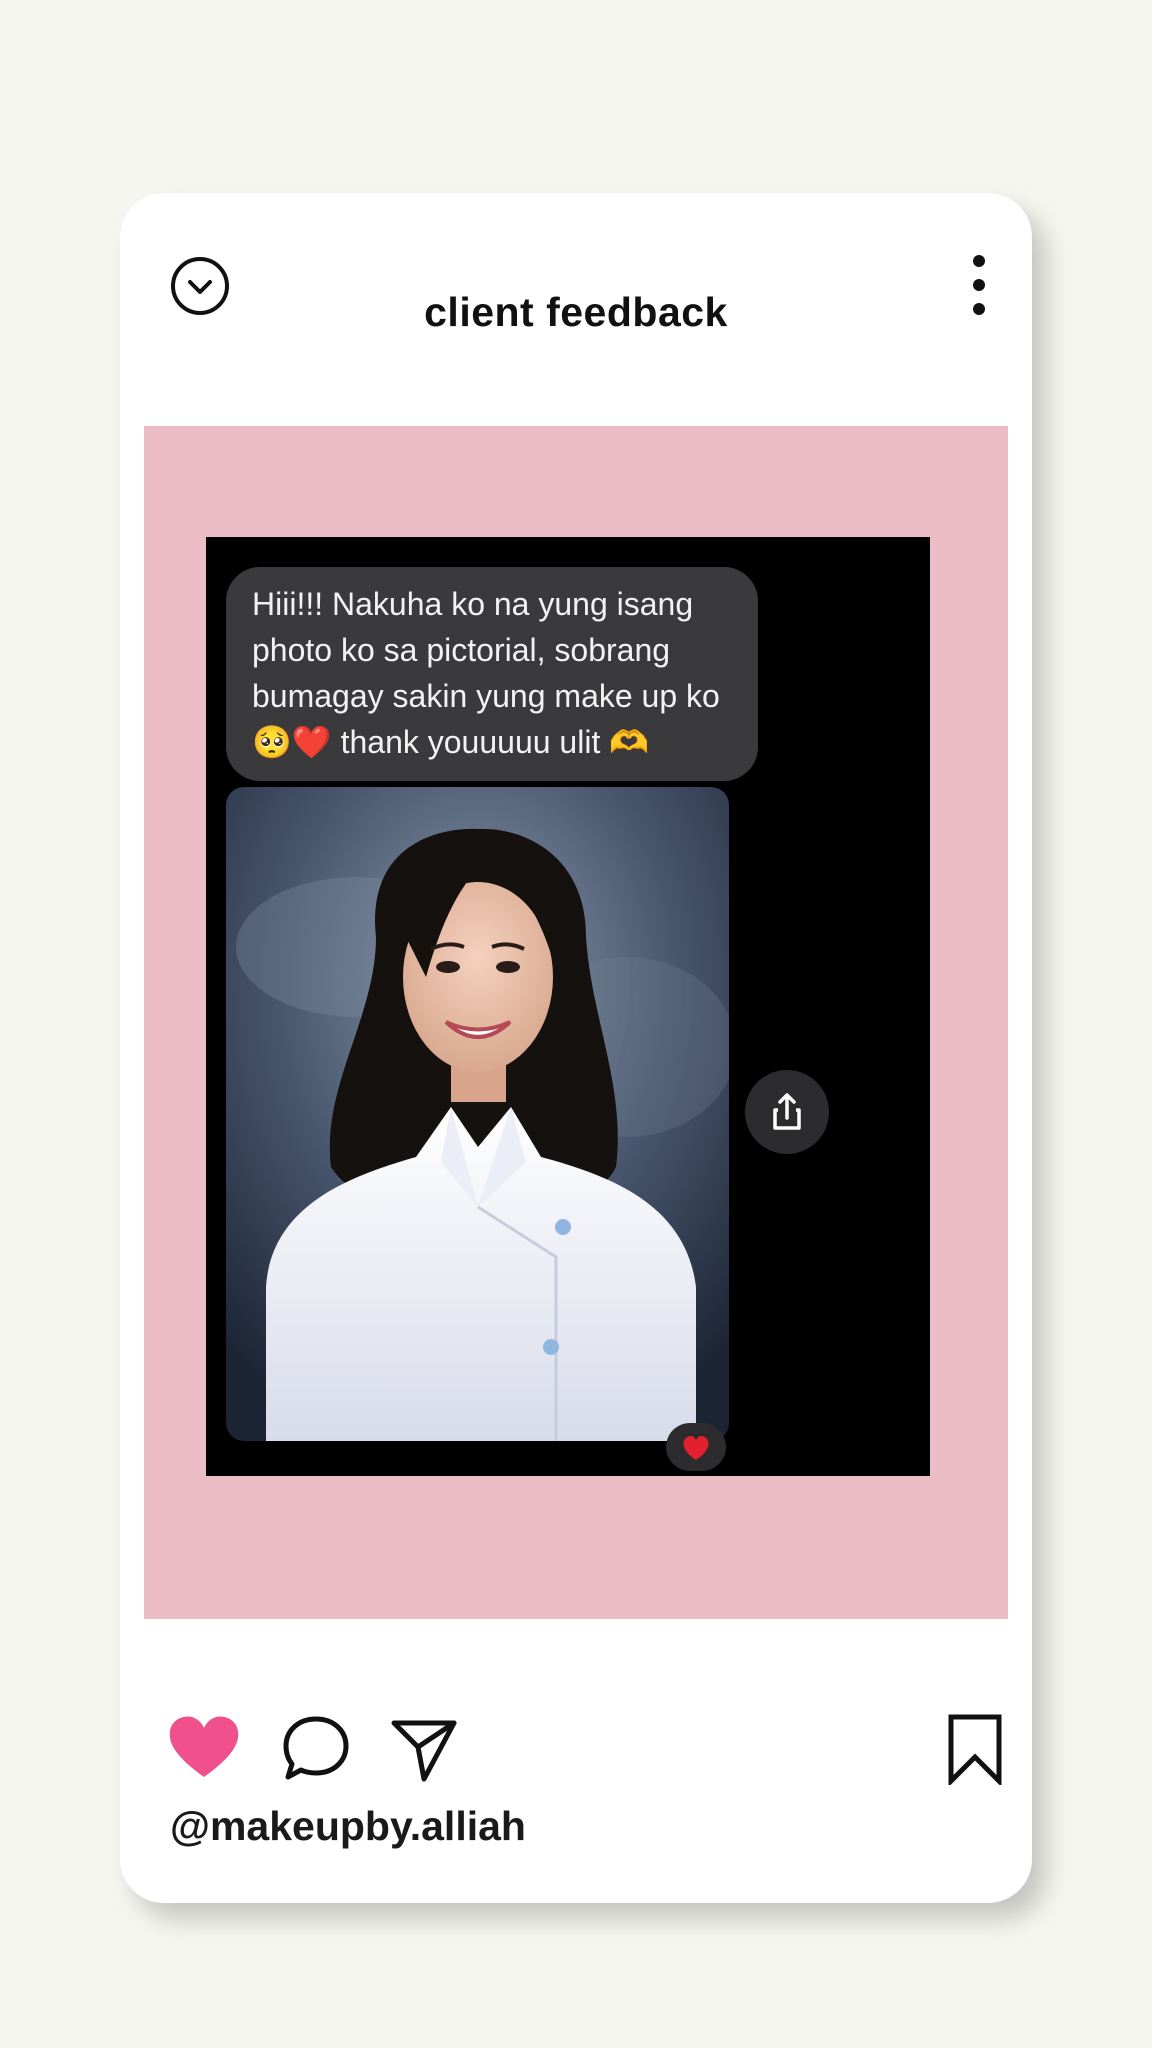 The height and width of the screenshot is (2048, 1152). Describe the element at coordinates (424, 1749) in the screenshot. I see `send-icon` at that location.